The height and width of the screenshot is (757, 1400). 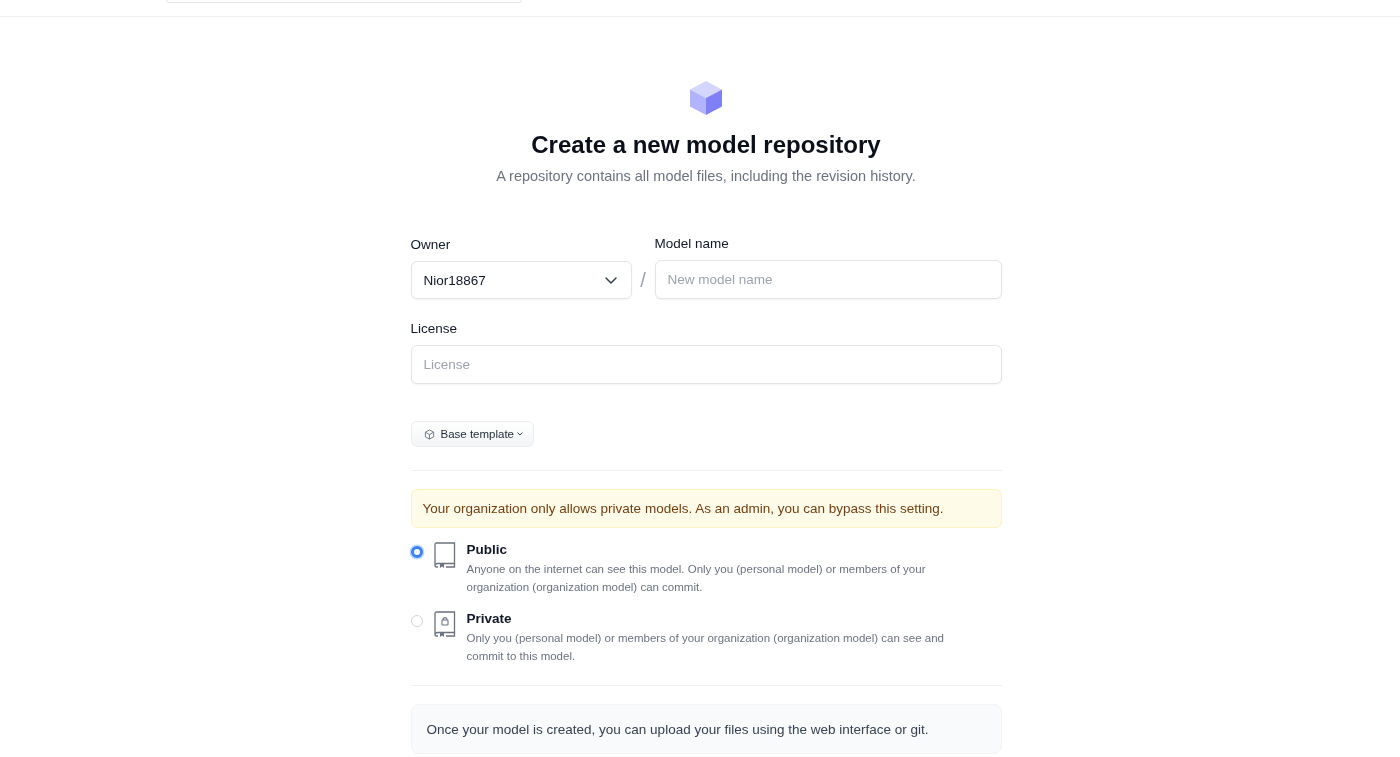 I want to click on owner-select: Nior18867, so click(x=521, y=280).